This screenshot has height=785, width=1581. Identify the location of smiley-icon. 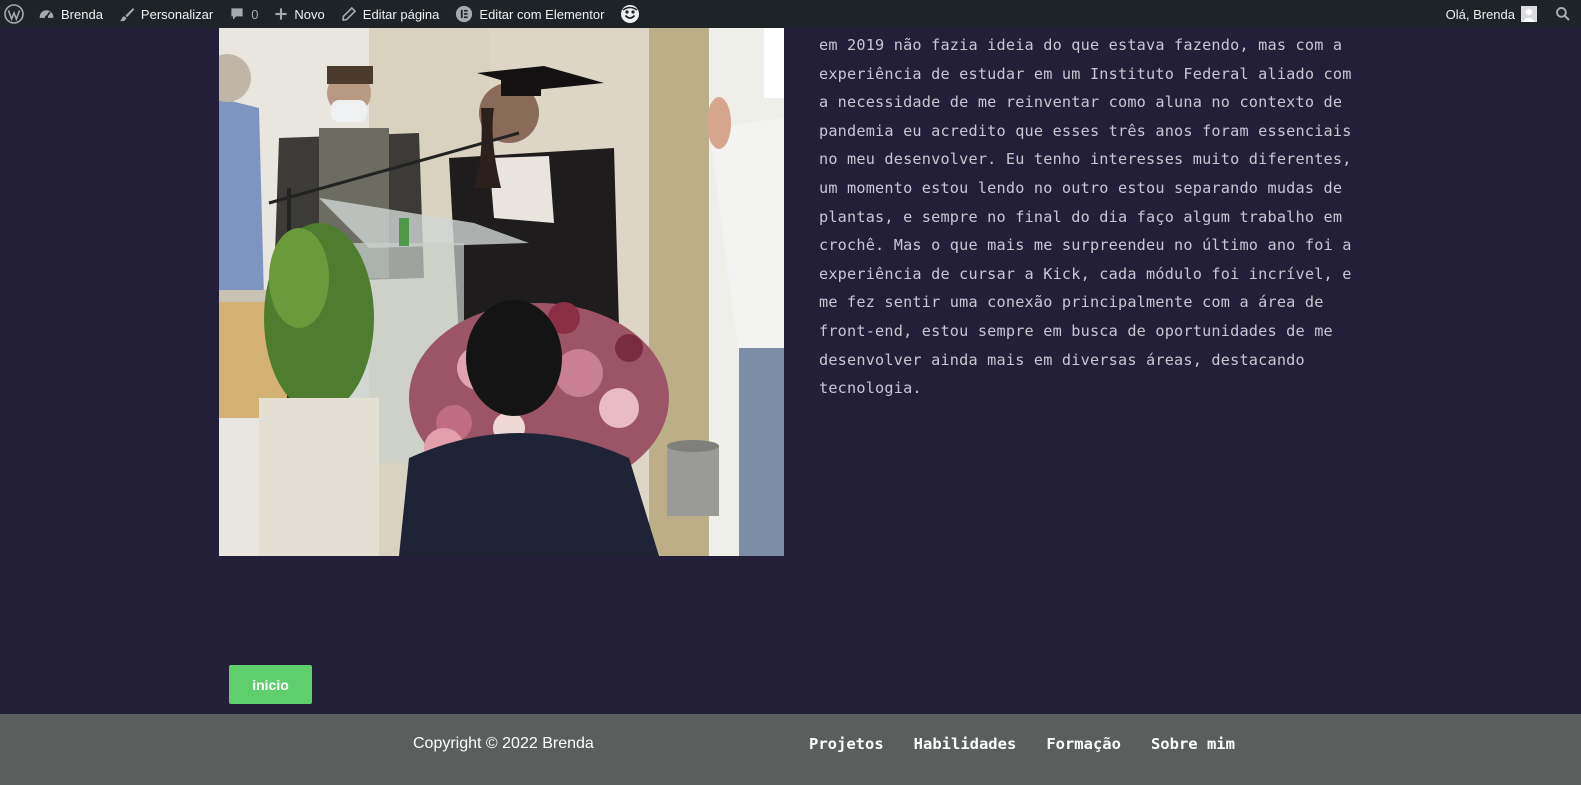
(630, 14).